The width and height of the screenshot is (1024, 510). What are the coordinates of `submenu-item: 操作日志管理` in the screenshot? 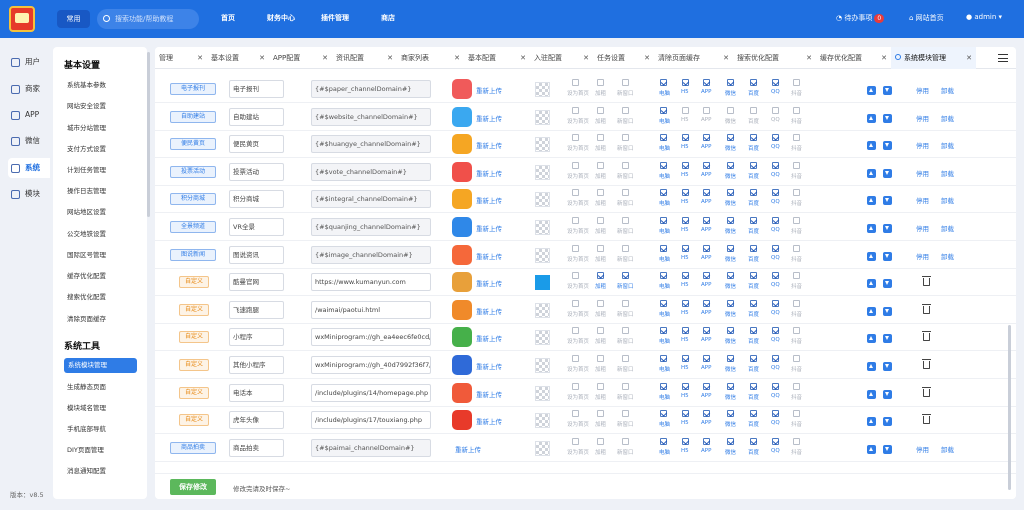 It's located at (86, 190).